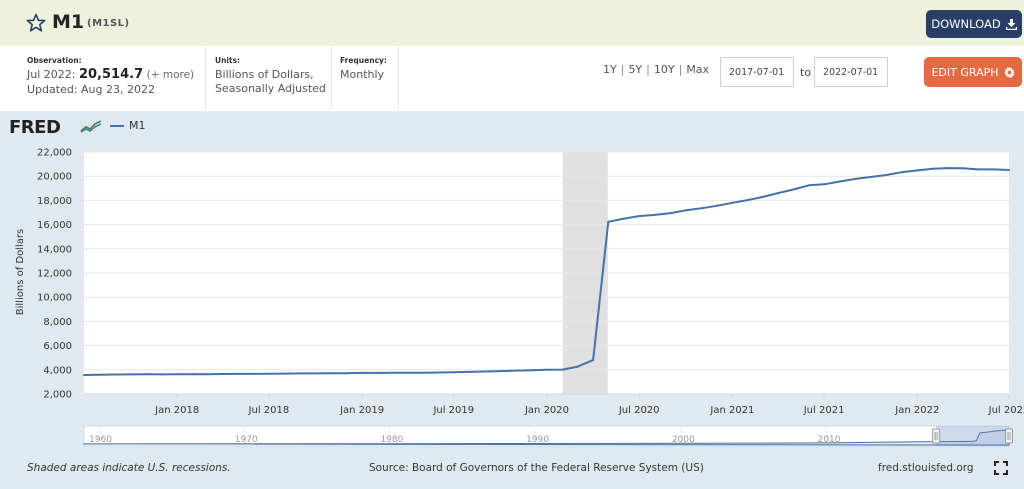  What do you see at coordinates (54, 249) in the screenshot?
I see `y-tick-label: 14,000` at bounding box center [54, 249].